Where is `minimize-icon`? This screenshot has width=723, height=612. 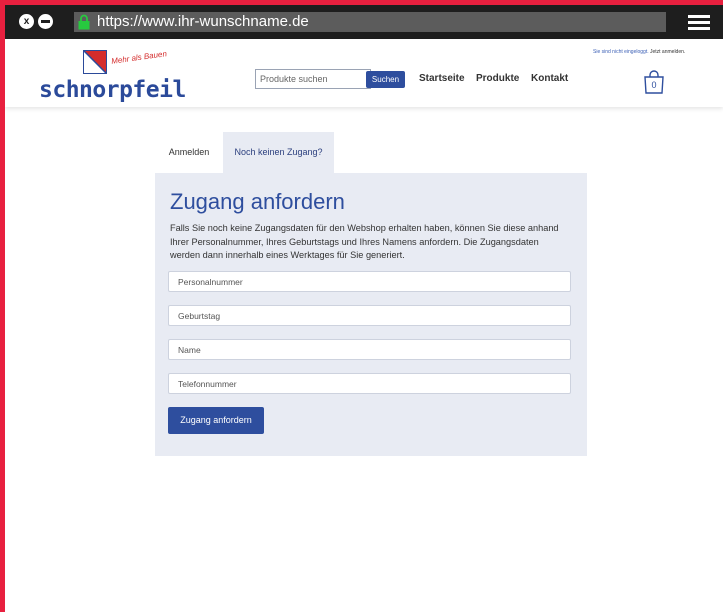
minimize-icon is located at coordinates (45, 21).